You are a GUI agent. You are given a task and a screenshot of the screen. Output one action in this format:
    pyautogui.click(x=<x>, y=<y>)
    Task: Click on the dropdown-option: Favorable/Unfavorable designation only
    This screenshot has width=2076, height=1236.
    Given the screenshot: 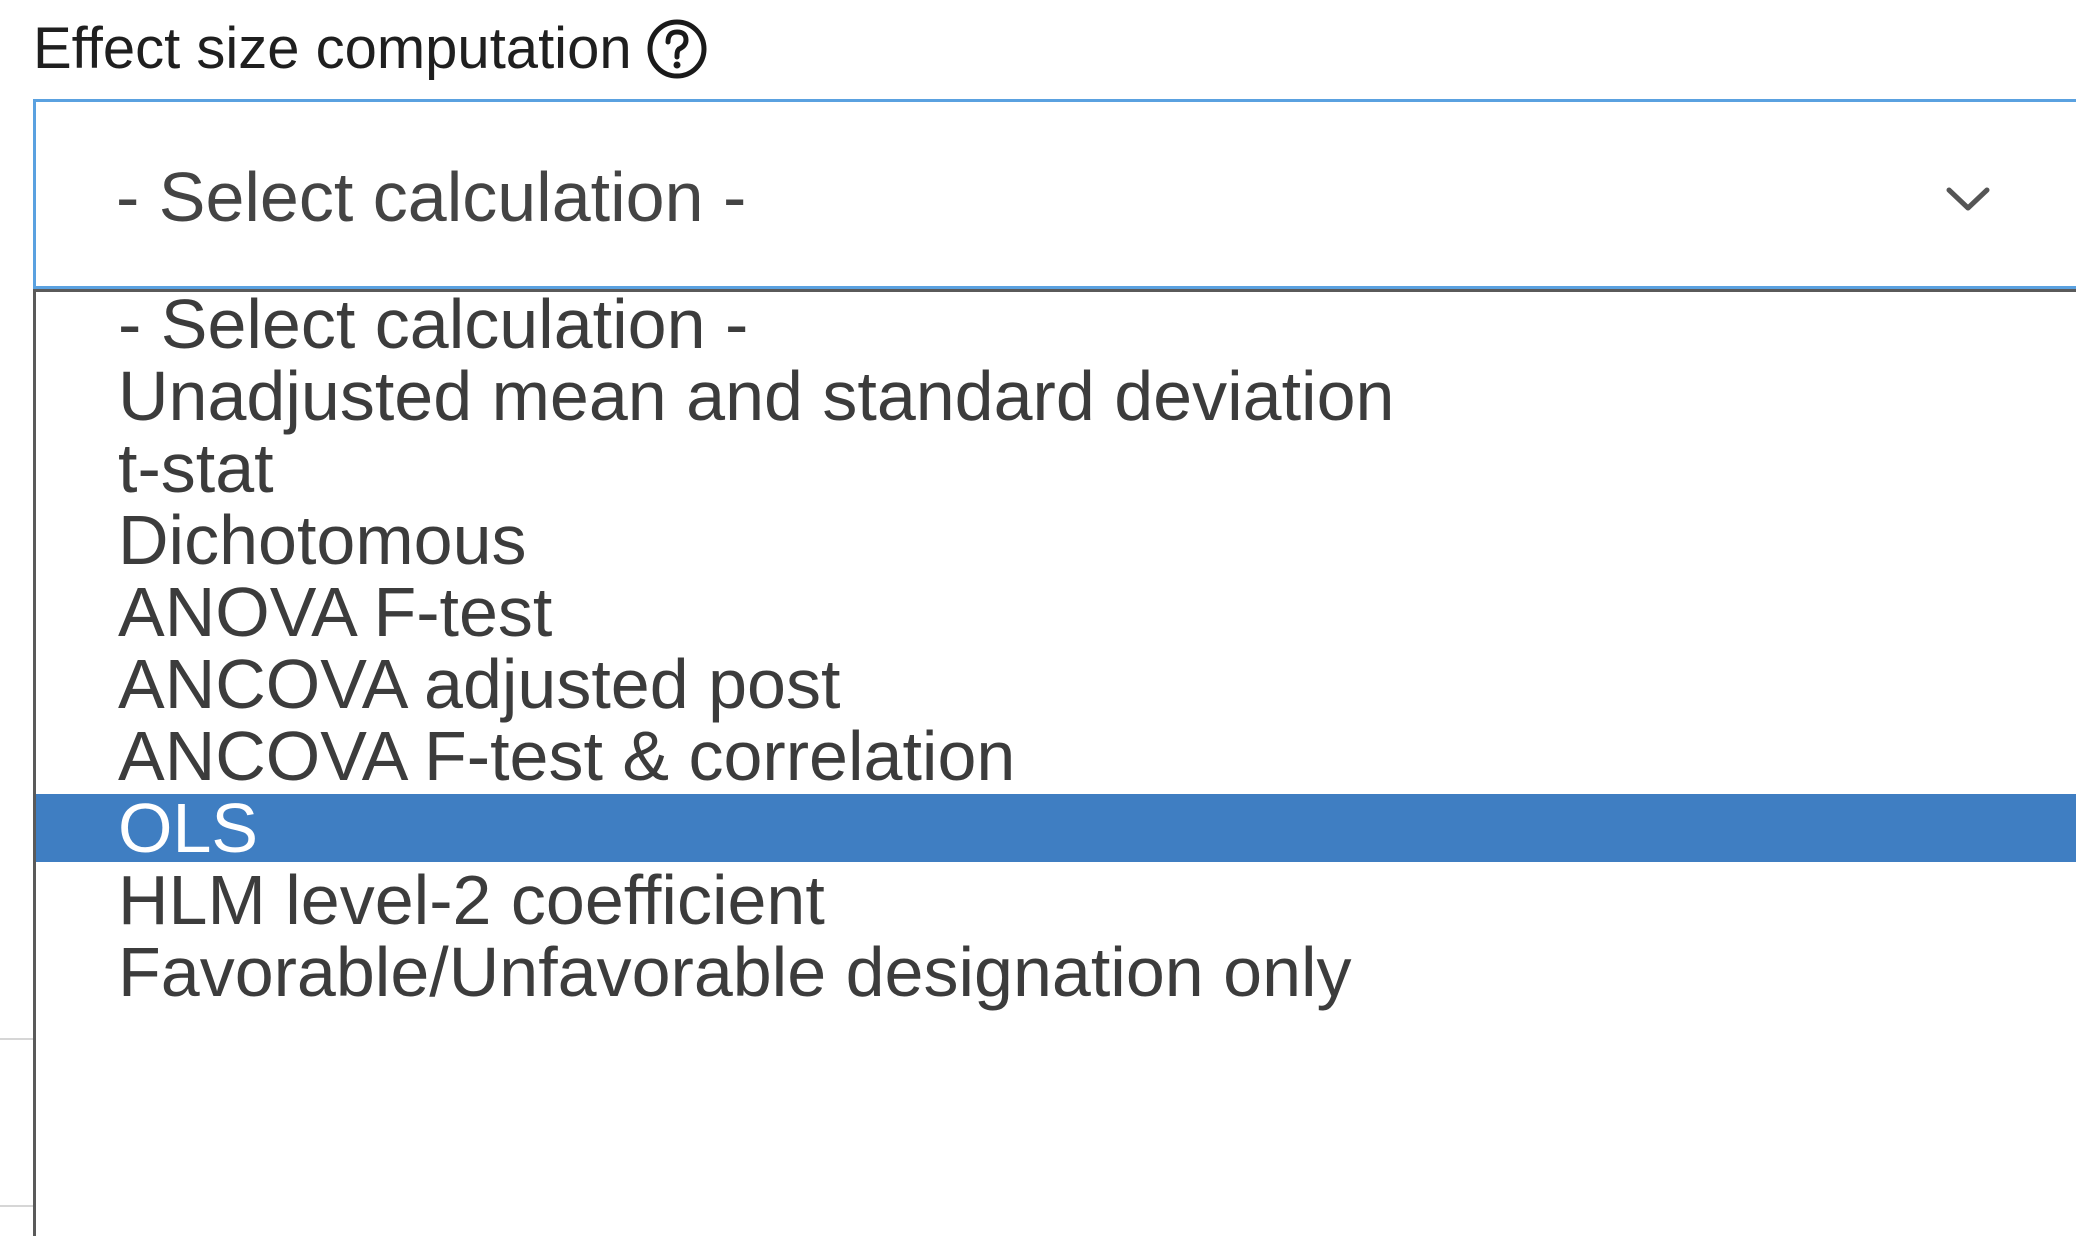 What is the action you would take?
    pyautogui.click(x=1056, y=972)
    